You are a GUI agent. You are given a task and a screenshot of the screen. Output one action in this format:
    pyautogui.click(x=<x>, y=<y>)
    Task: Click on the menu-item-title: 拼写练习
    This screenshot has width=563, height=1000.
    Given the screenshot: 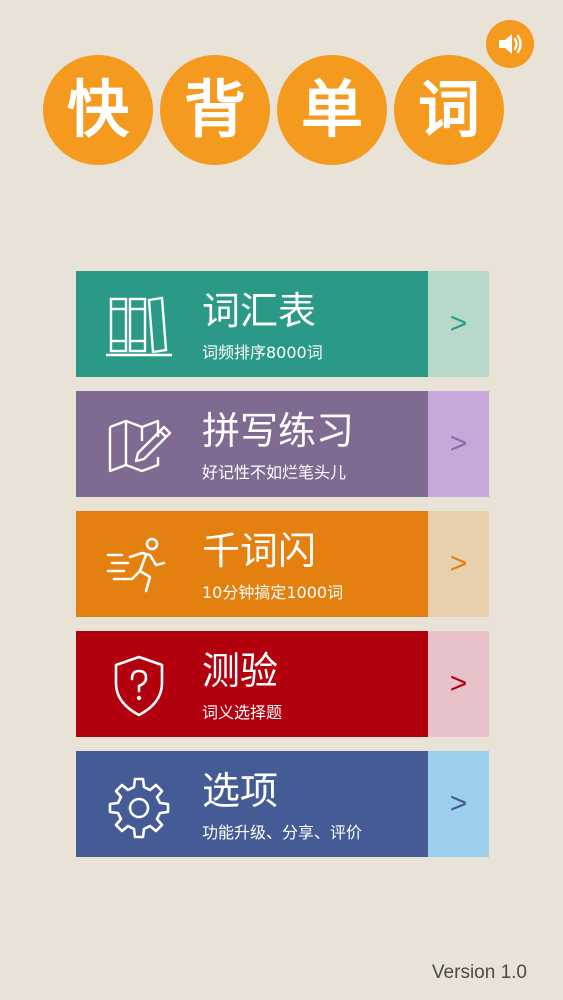 What is the action you would take?
    pyautogui.click(x=278, y=431)
    